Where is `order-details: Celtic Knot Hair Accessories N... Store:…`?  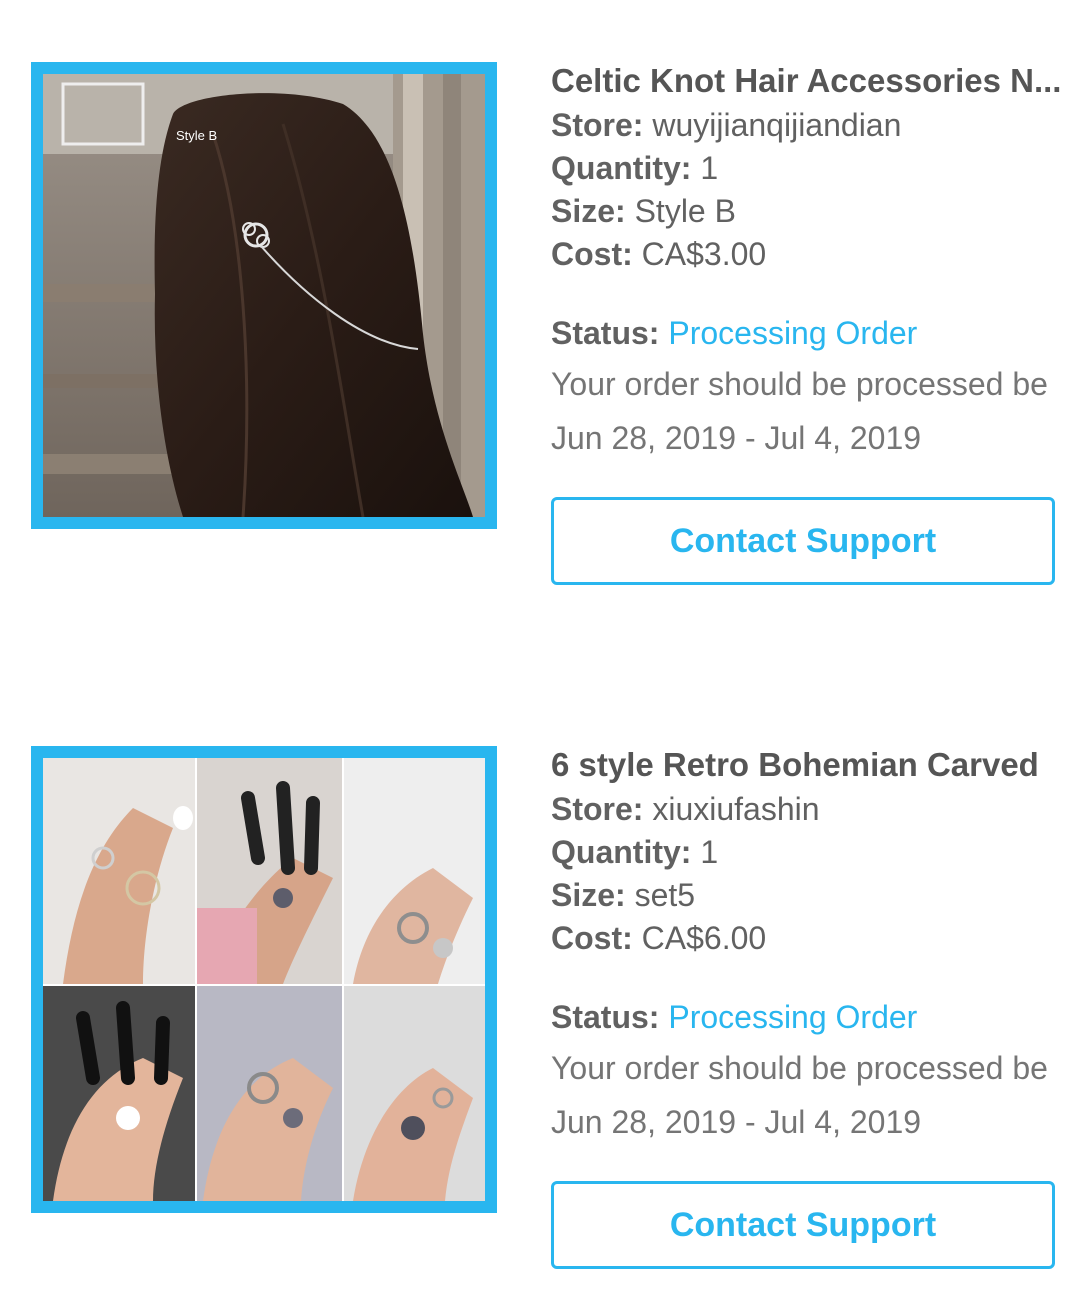
order-details: Celtic Knot Hair Accessories N... Store:… is located at coordinates (815, 262).